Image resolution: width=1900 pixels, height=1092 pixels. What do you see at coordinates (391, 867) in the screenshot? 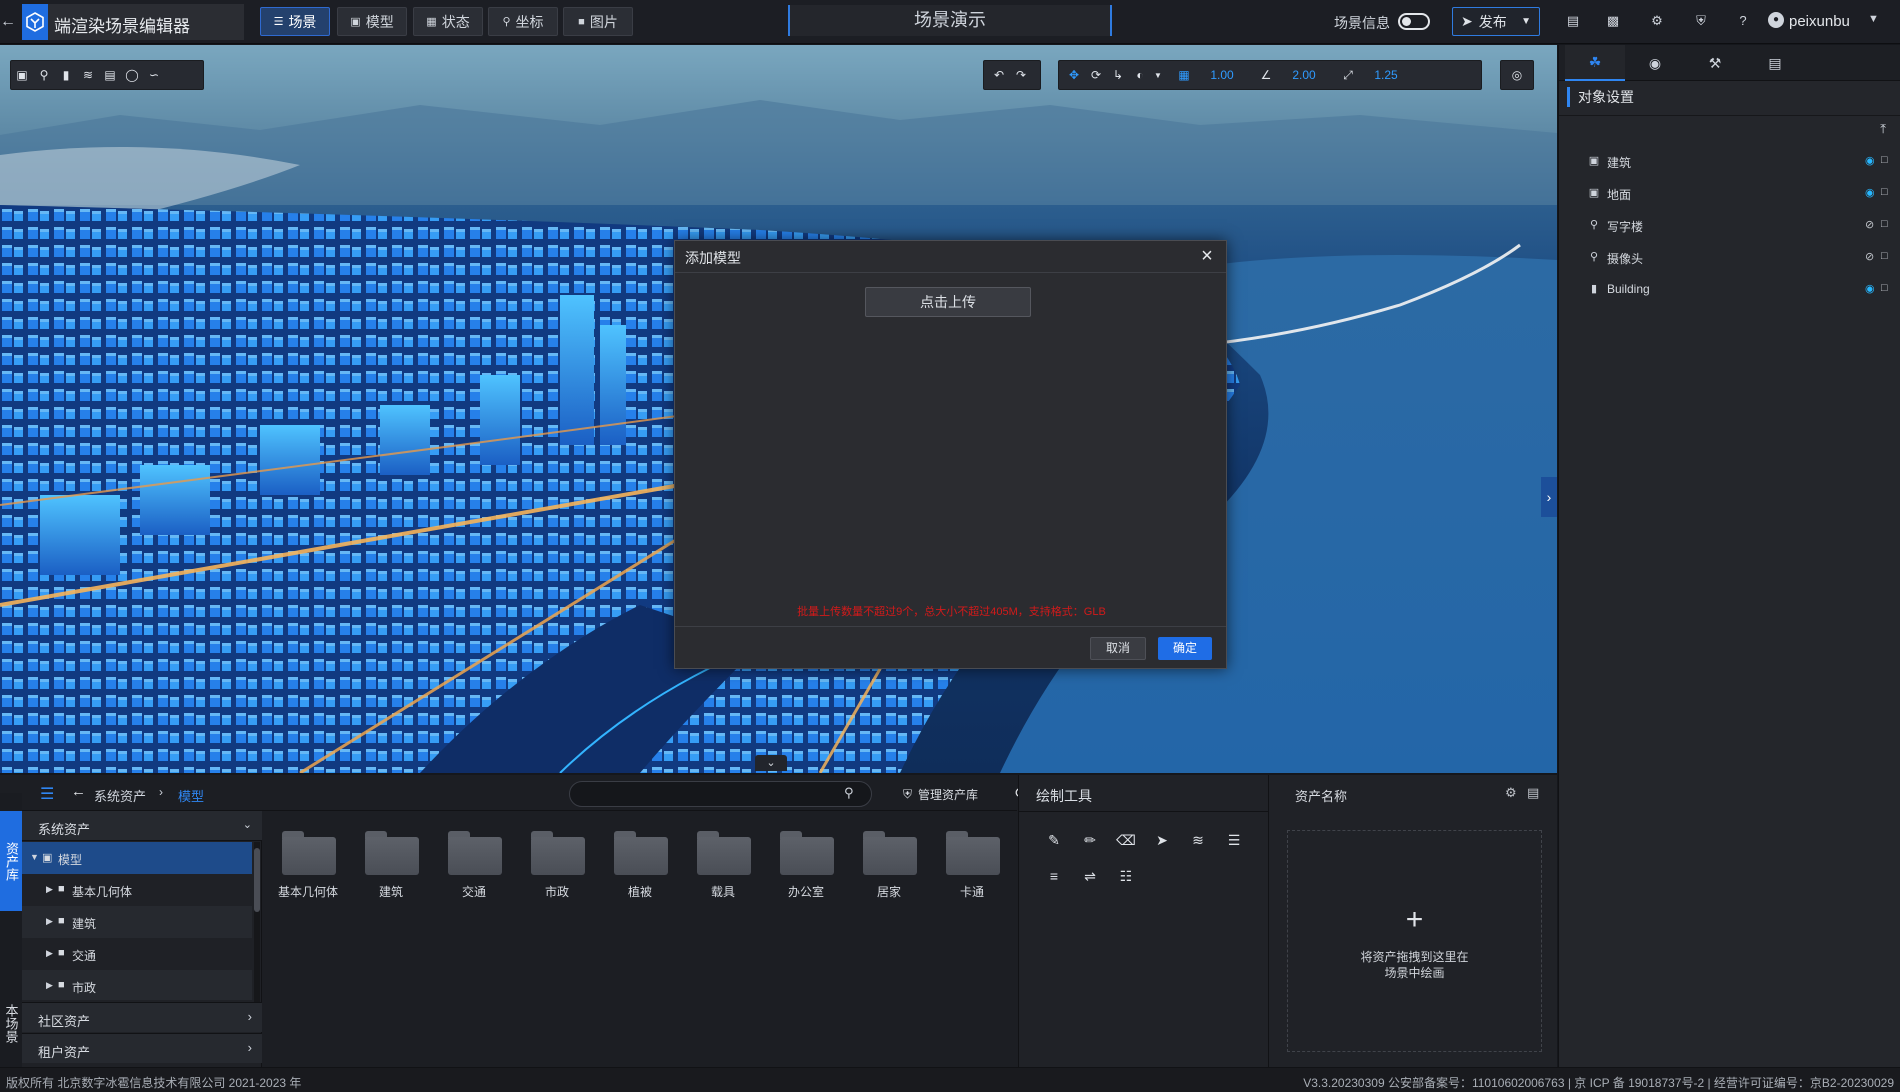
I see `folder-item: 建筑` at bounding box center [391, 867].